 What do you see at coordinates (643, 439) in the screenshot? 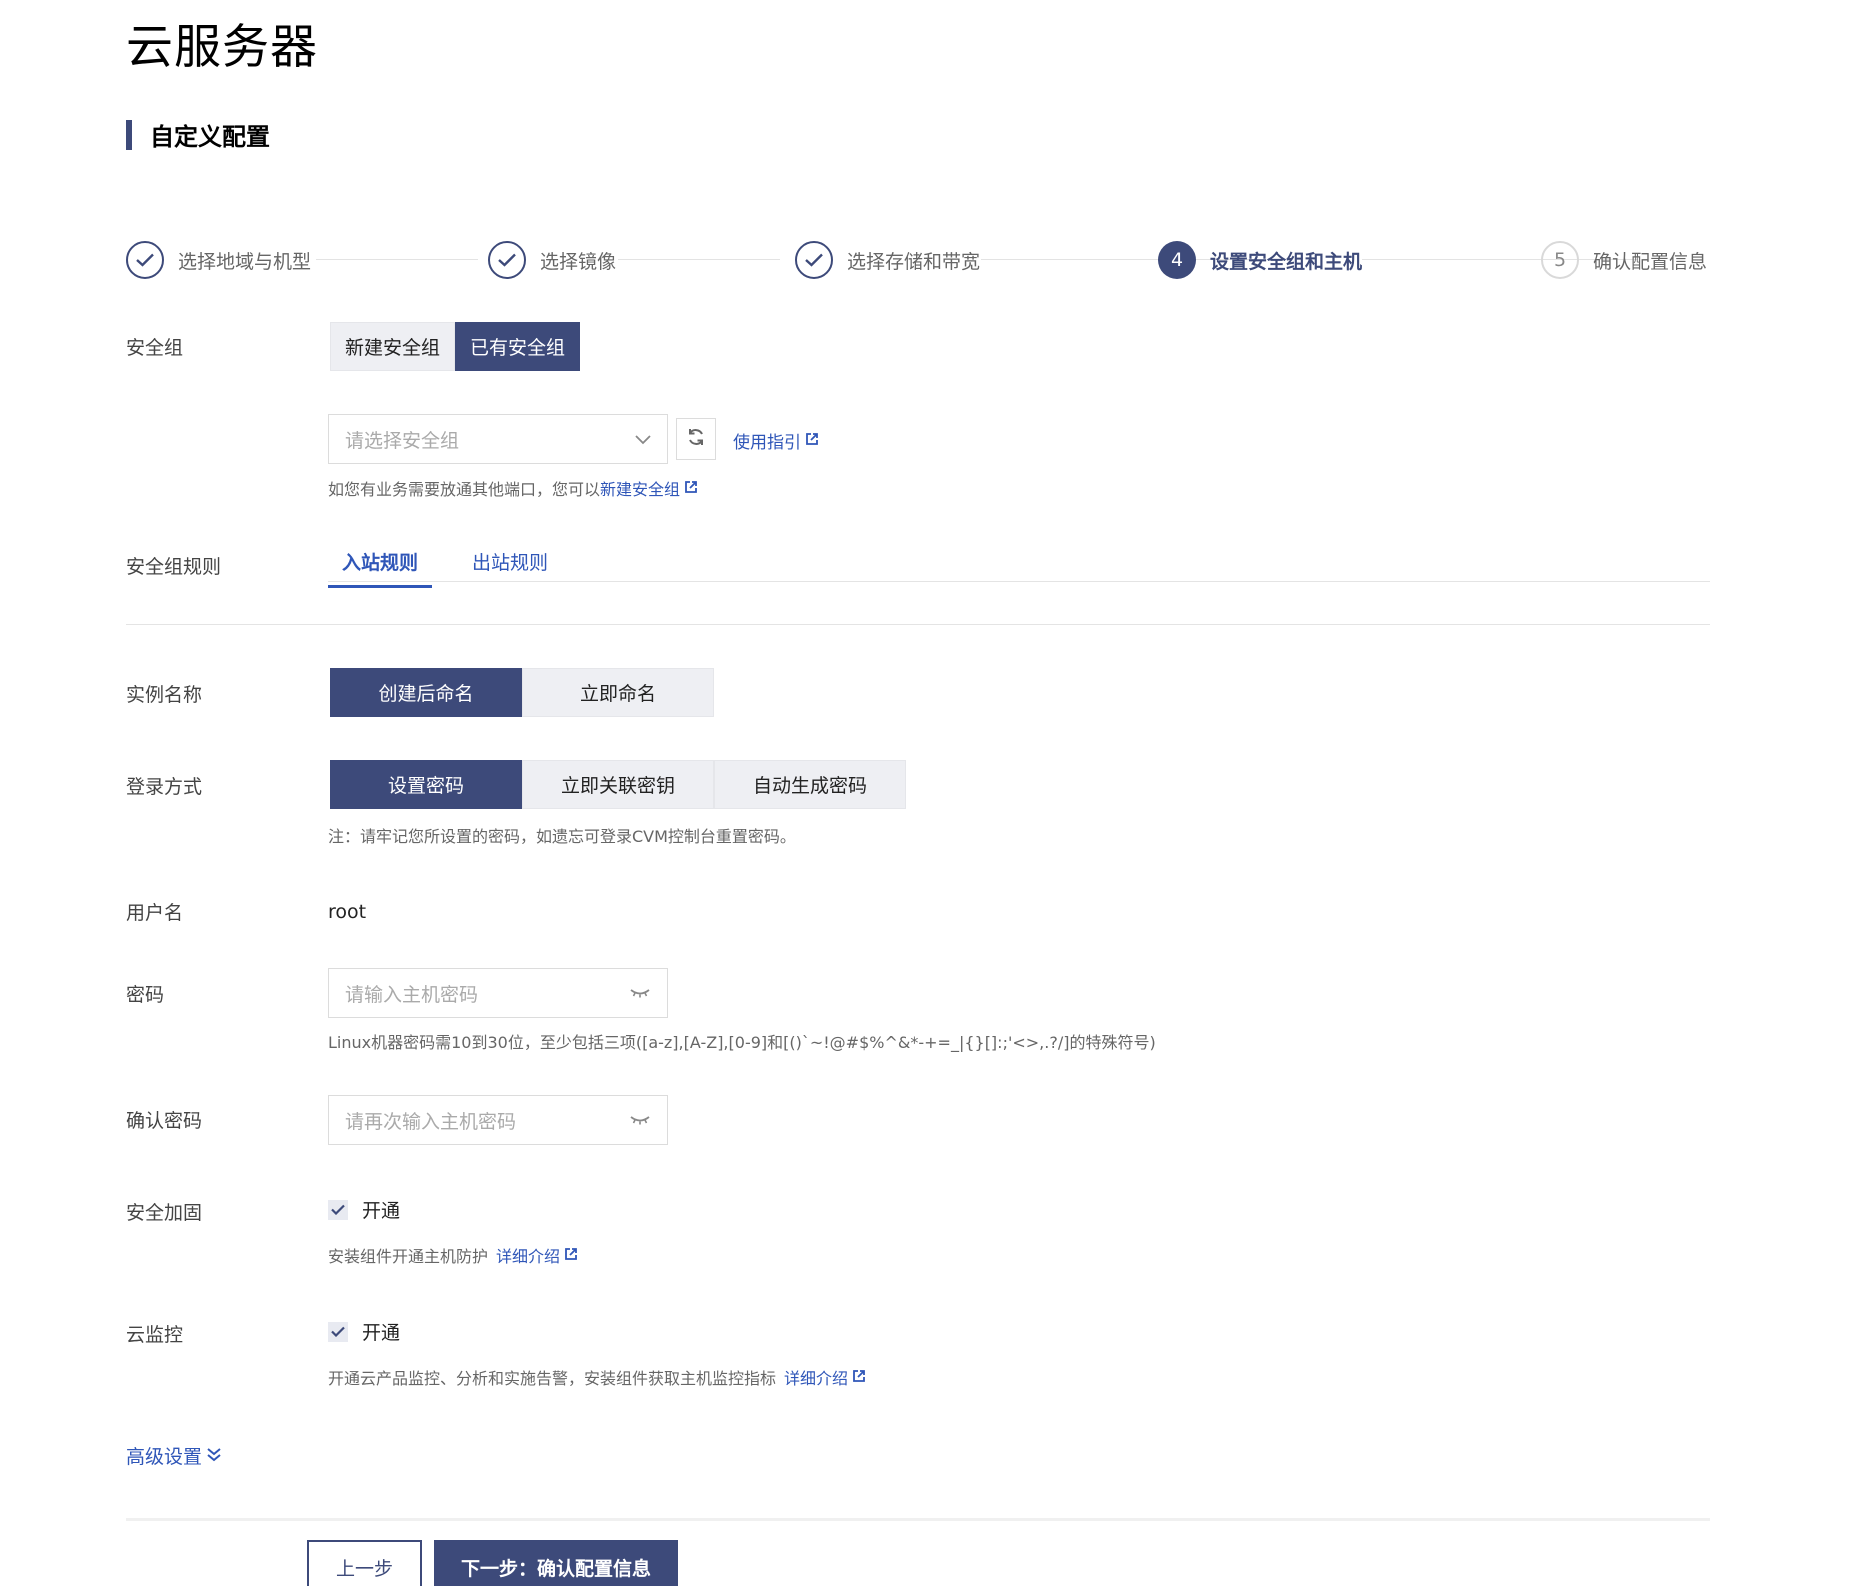
I see `chevron-down-icon` at bounding box center [643, 439].